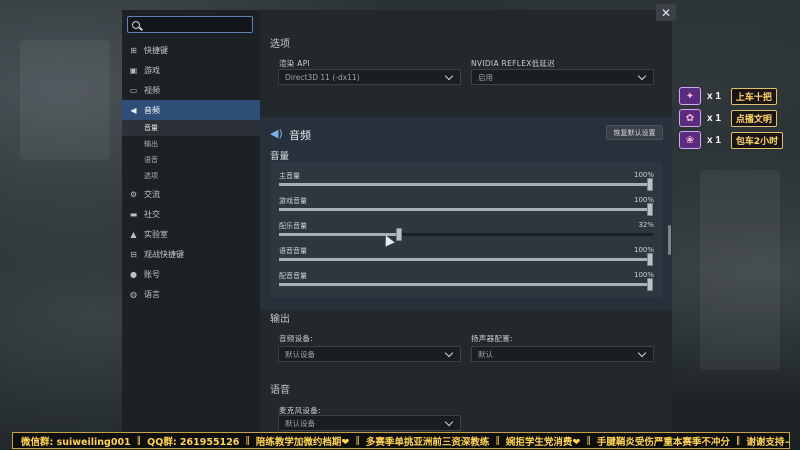 This screenshot has width=800, height=450. What do you see at coordinates (322, 77) in the screenshot?
I see `render-api-value: Direct3D 11 (-dx11)` at bounding box center [322, 77].